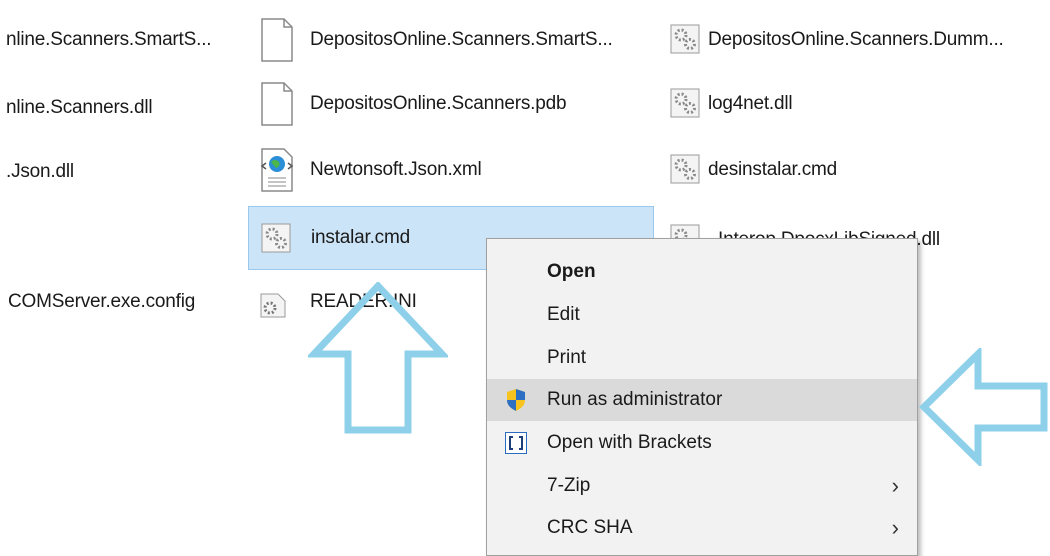 The height and width of the screenshot is (556, 1050). What do you see at coordinates (516, 400) in the screenshot?
I see `uac-shield-icon` at bounding box center [516, 400].